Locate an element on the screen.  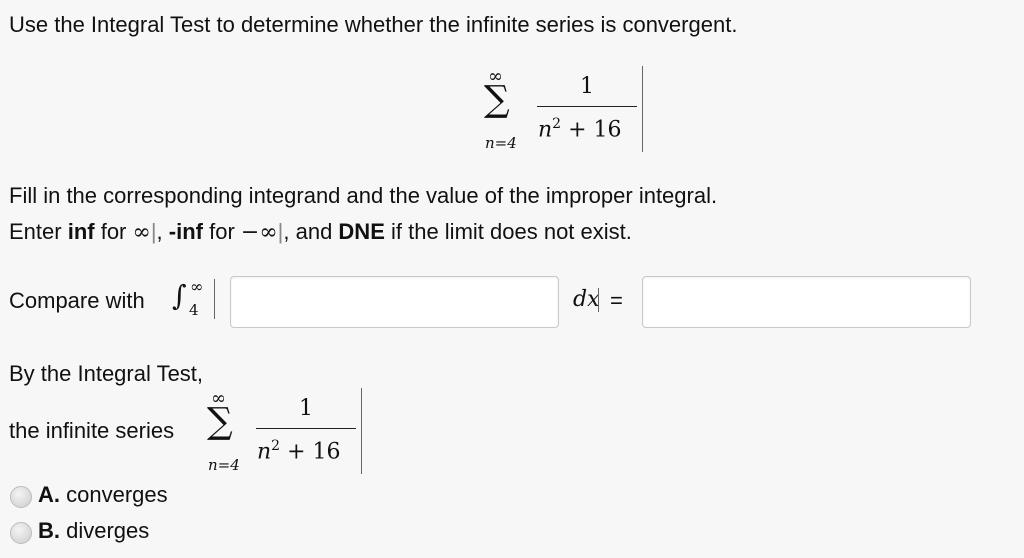
by-test-text: By the Integral Test, is located at coordinates (106, 373).